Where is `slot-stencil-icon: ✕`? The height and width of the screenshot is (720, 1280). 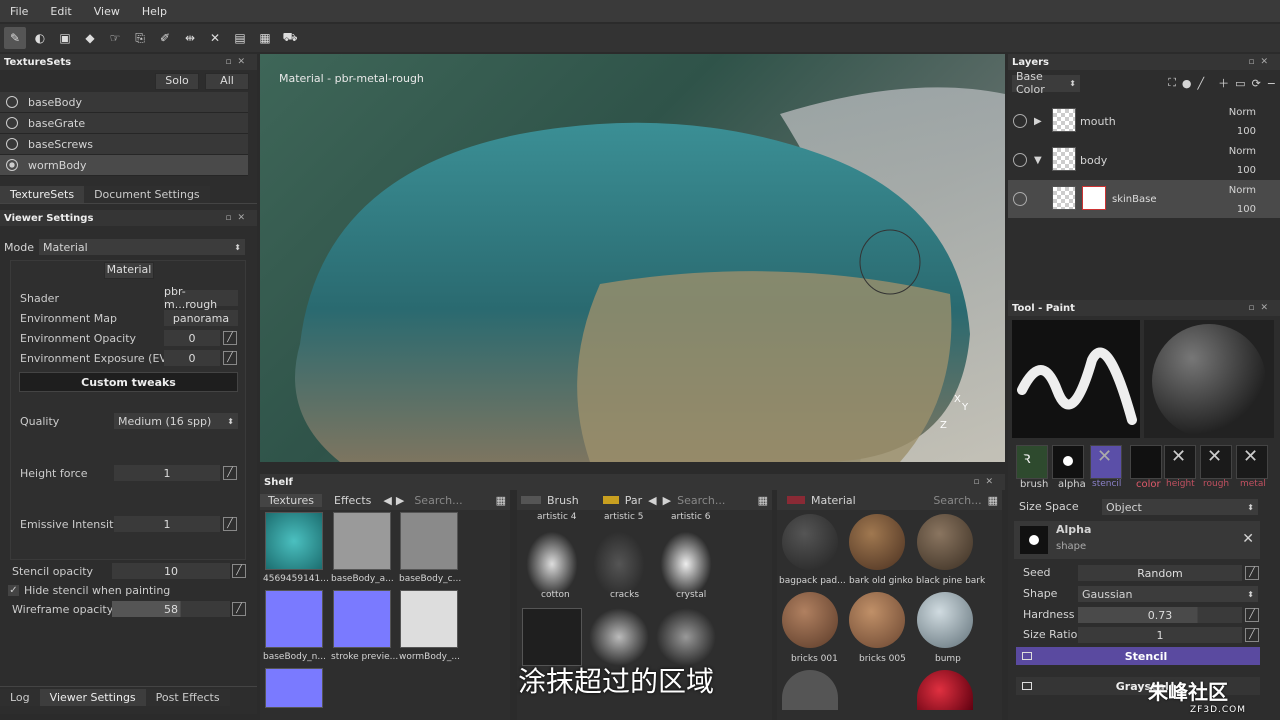
slot-stencil-icon: ✕ is located at coordinates (1106, 462).